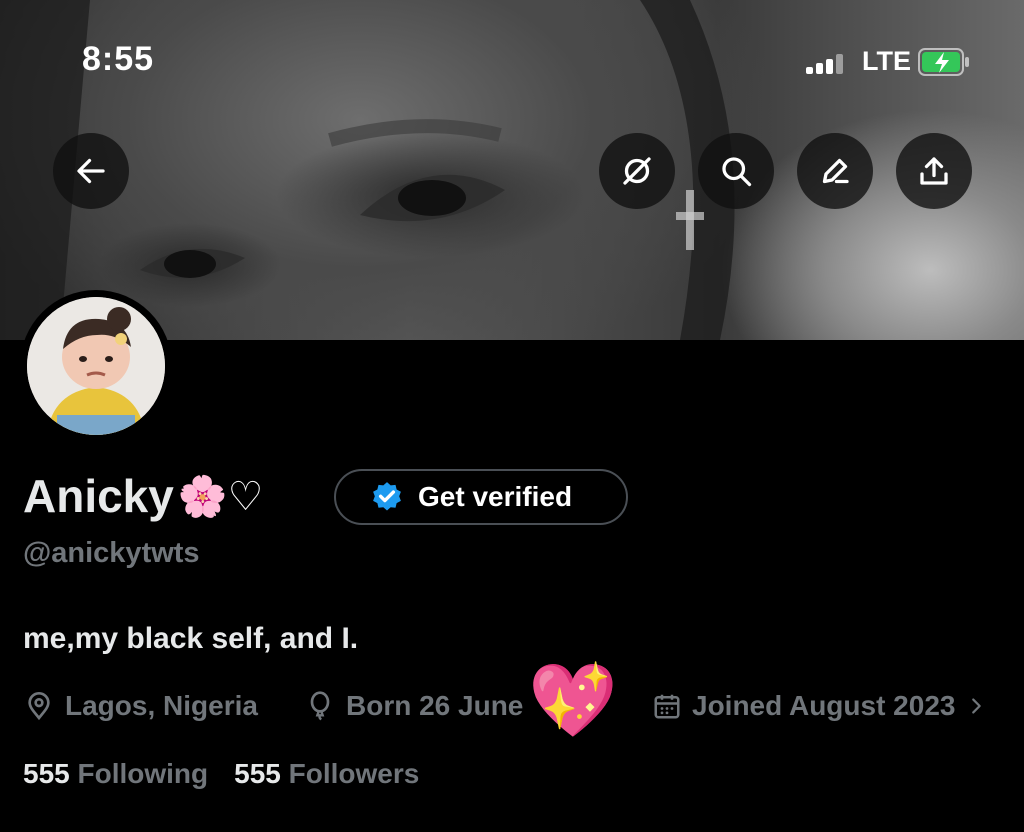 Image resolution: width=1024 pixels, height=832 pixels. I want to click on following-link: 555 Following, so click(115, 774).